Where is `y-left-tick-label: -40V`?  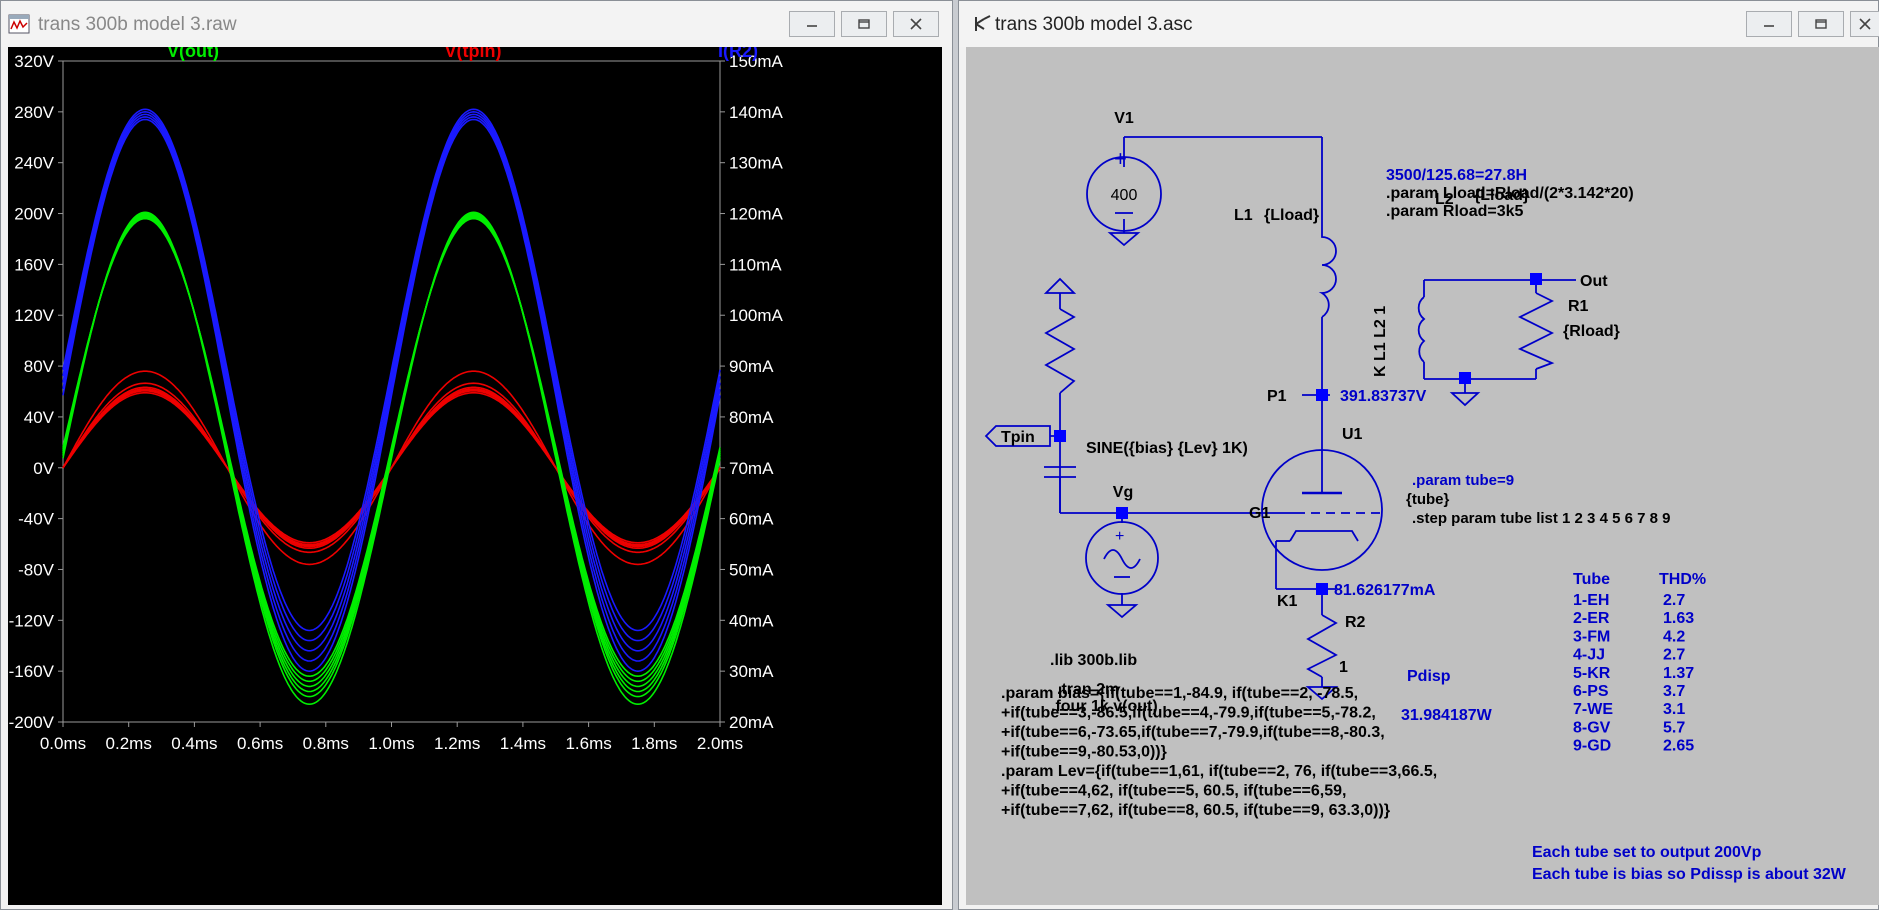 y-left-tick-label: -40V is located at coordinates (36, 519).